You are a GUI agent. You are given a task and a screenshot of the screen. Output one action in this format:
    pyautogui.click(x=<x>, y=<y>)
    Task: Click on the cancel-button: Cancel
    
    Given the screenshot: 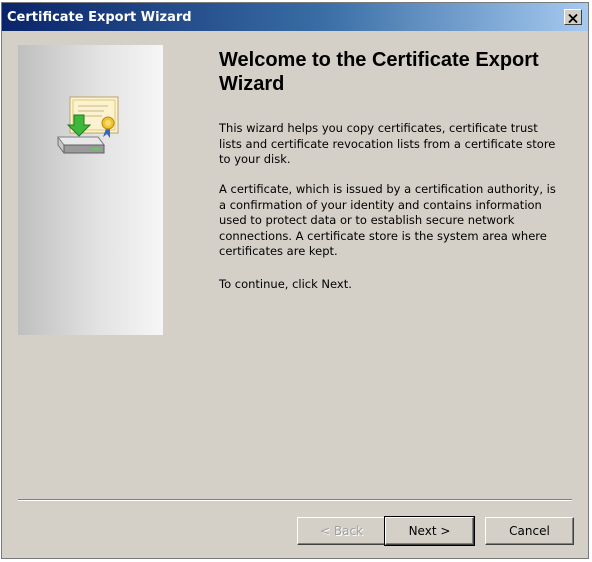 What is the action you would take?
    pyautogui.click(x=529, y=531)
    